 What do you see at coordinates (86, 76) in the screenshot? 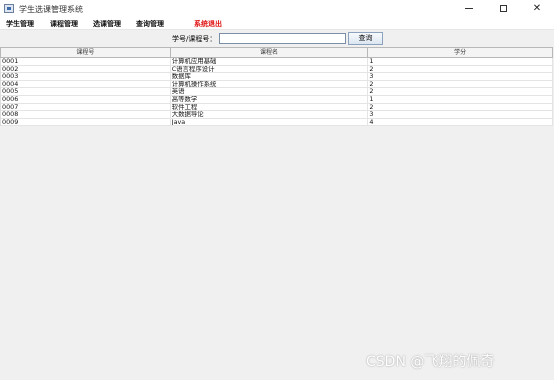
I see `cell-course-id: 0003` at bounding box center [86, 76].